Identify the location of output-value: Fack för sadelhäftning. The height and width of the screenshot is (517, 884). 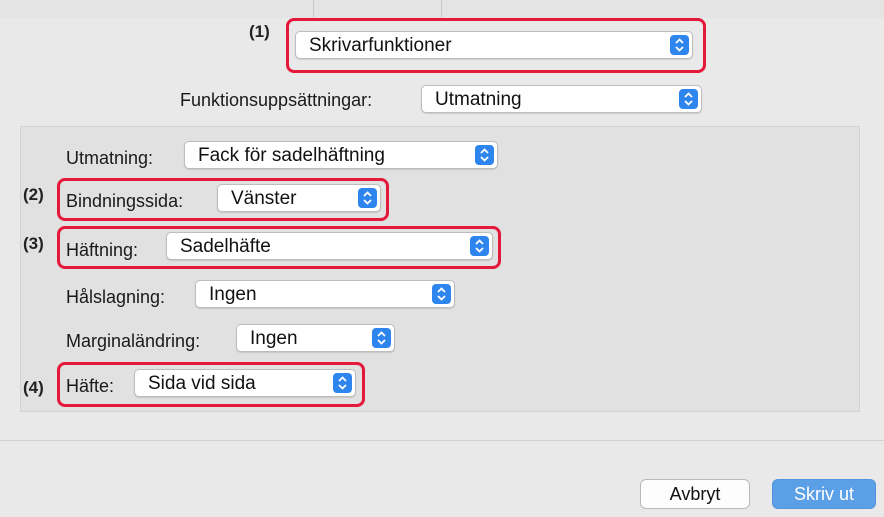
(291, 155).